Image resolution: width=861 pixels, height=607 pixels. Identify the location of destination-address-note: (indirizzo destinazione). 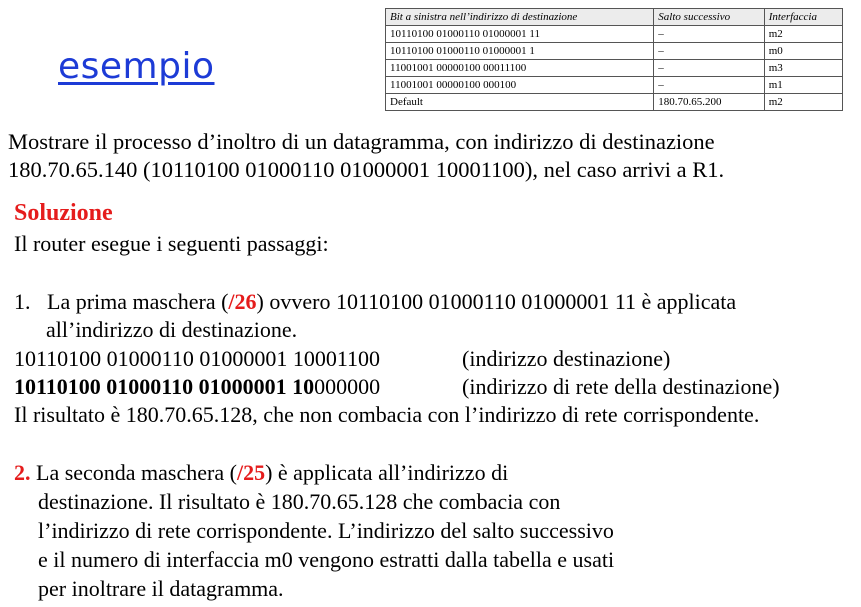
(566, 358).